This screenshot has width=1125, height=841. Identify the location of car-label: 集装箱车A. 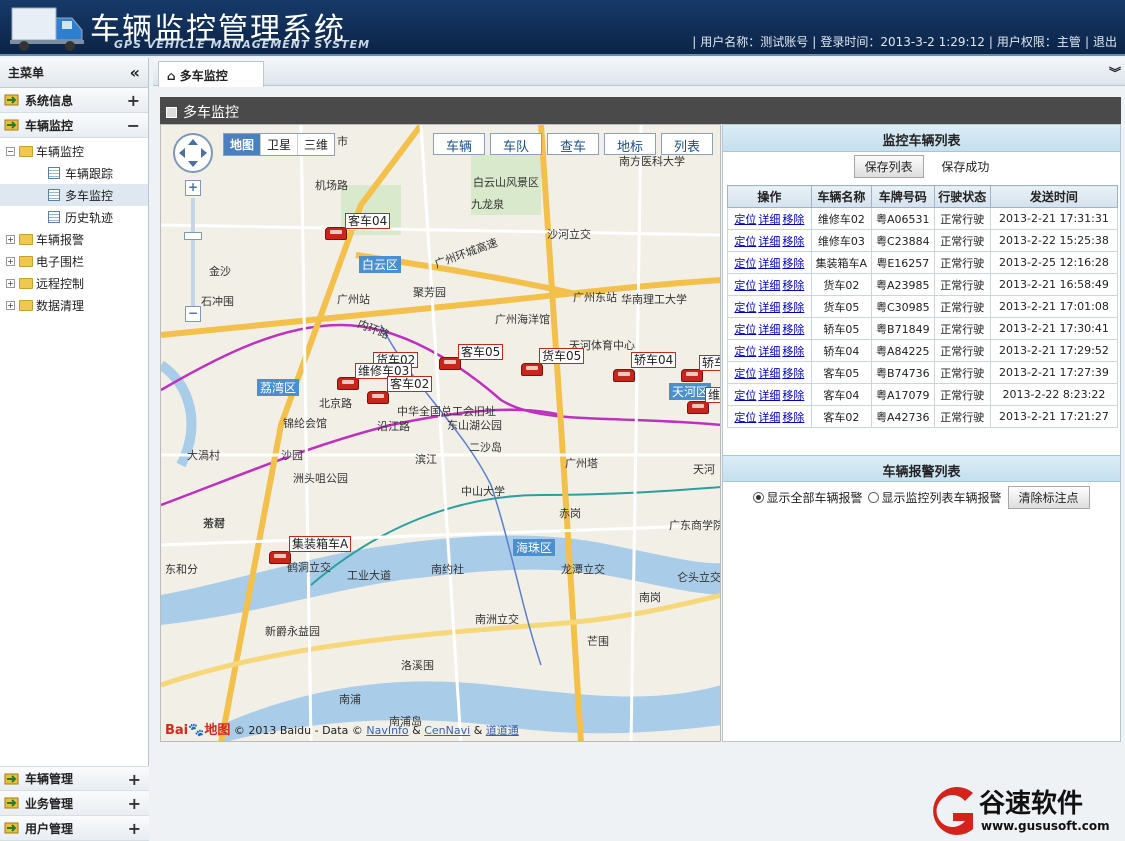
(320, 544).